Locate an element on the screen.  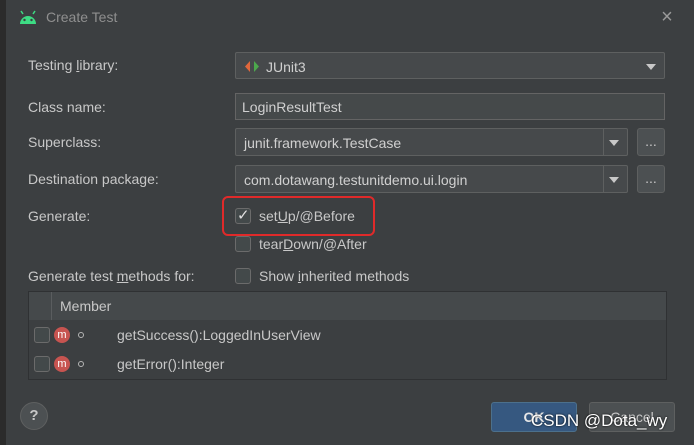
superclass-value: junit.framework.TestCase is located at coordinates (323, 143).